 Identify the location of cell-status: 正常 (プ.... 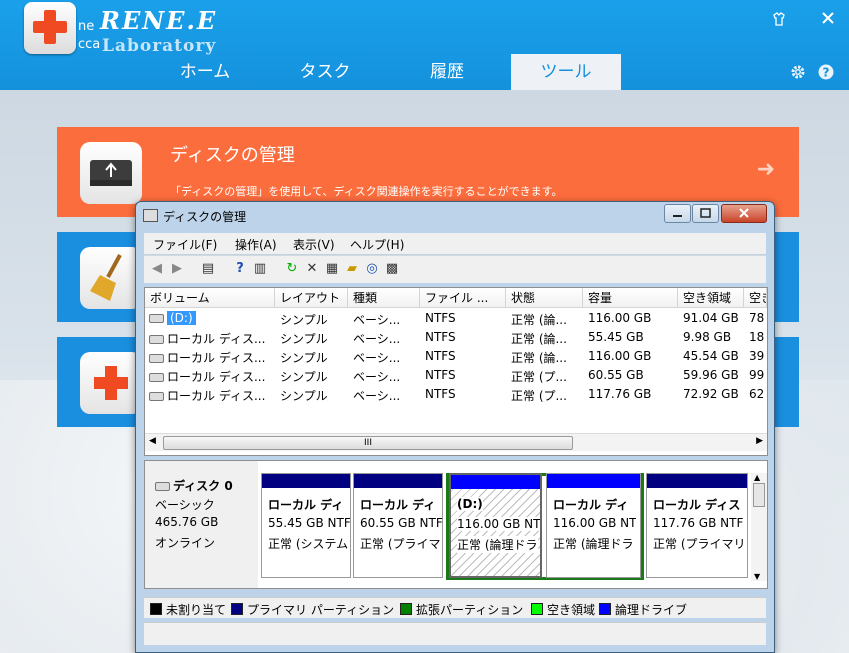
(539, 396).